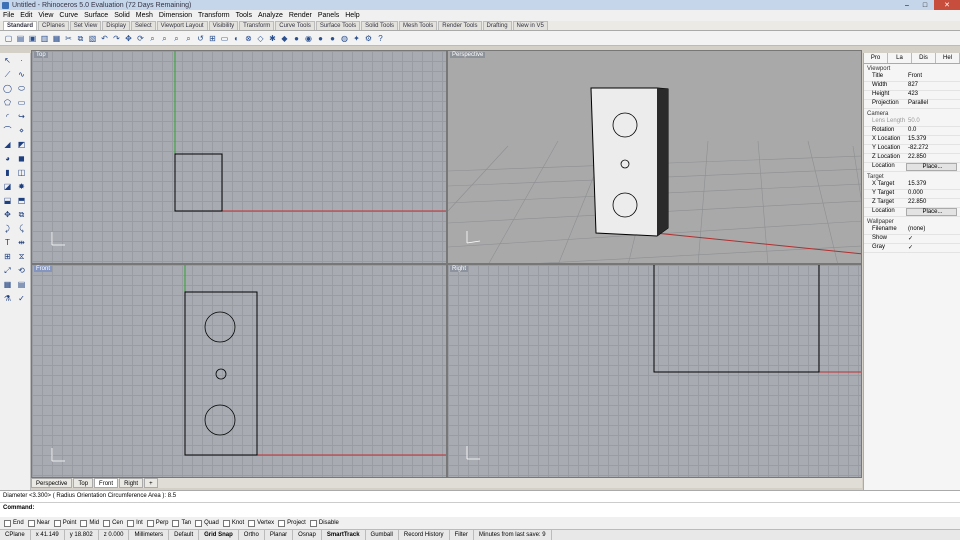  Describe the element at coordinates (933, 194) in the screenshot. I see `y-target-field: 0.000` at that location.